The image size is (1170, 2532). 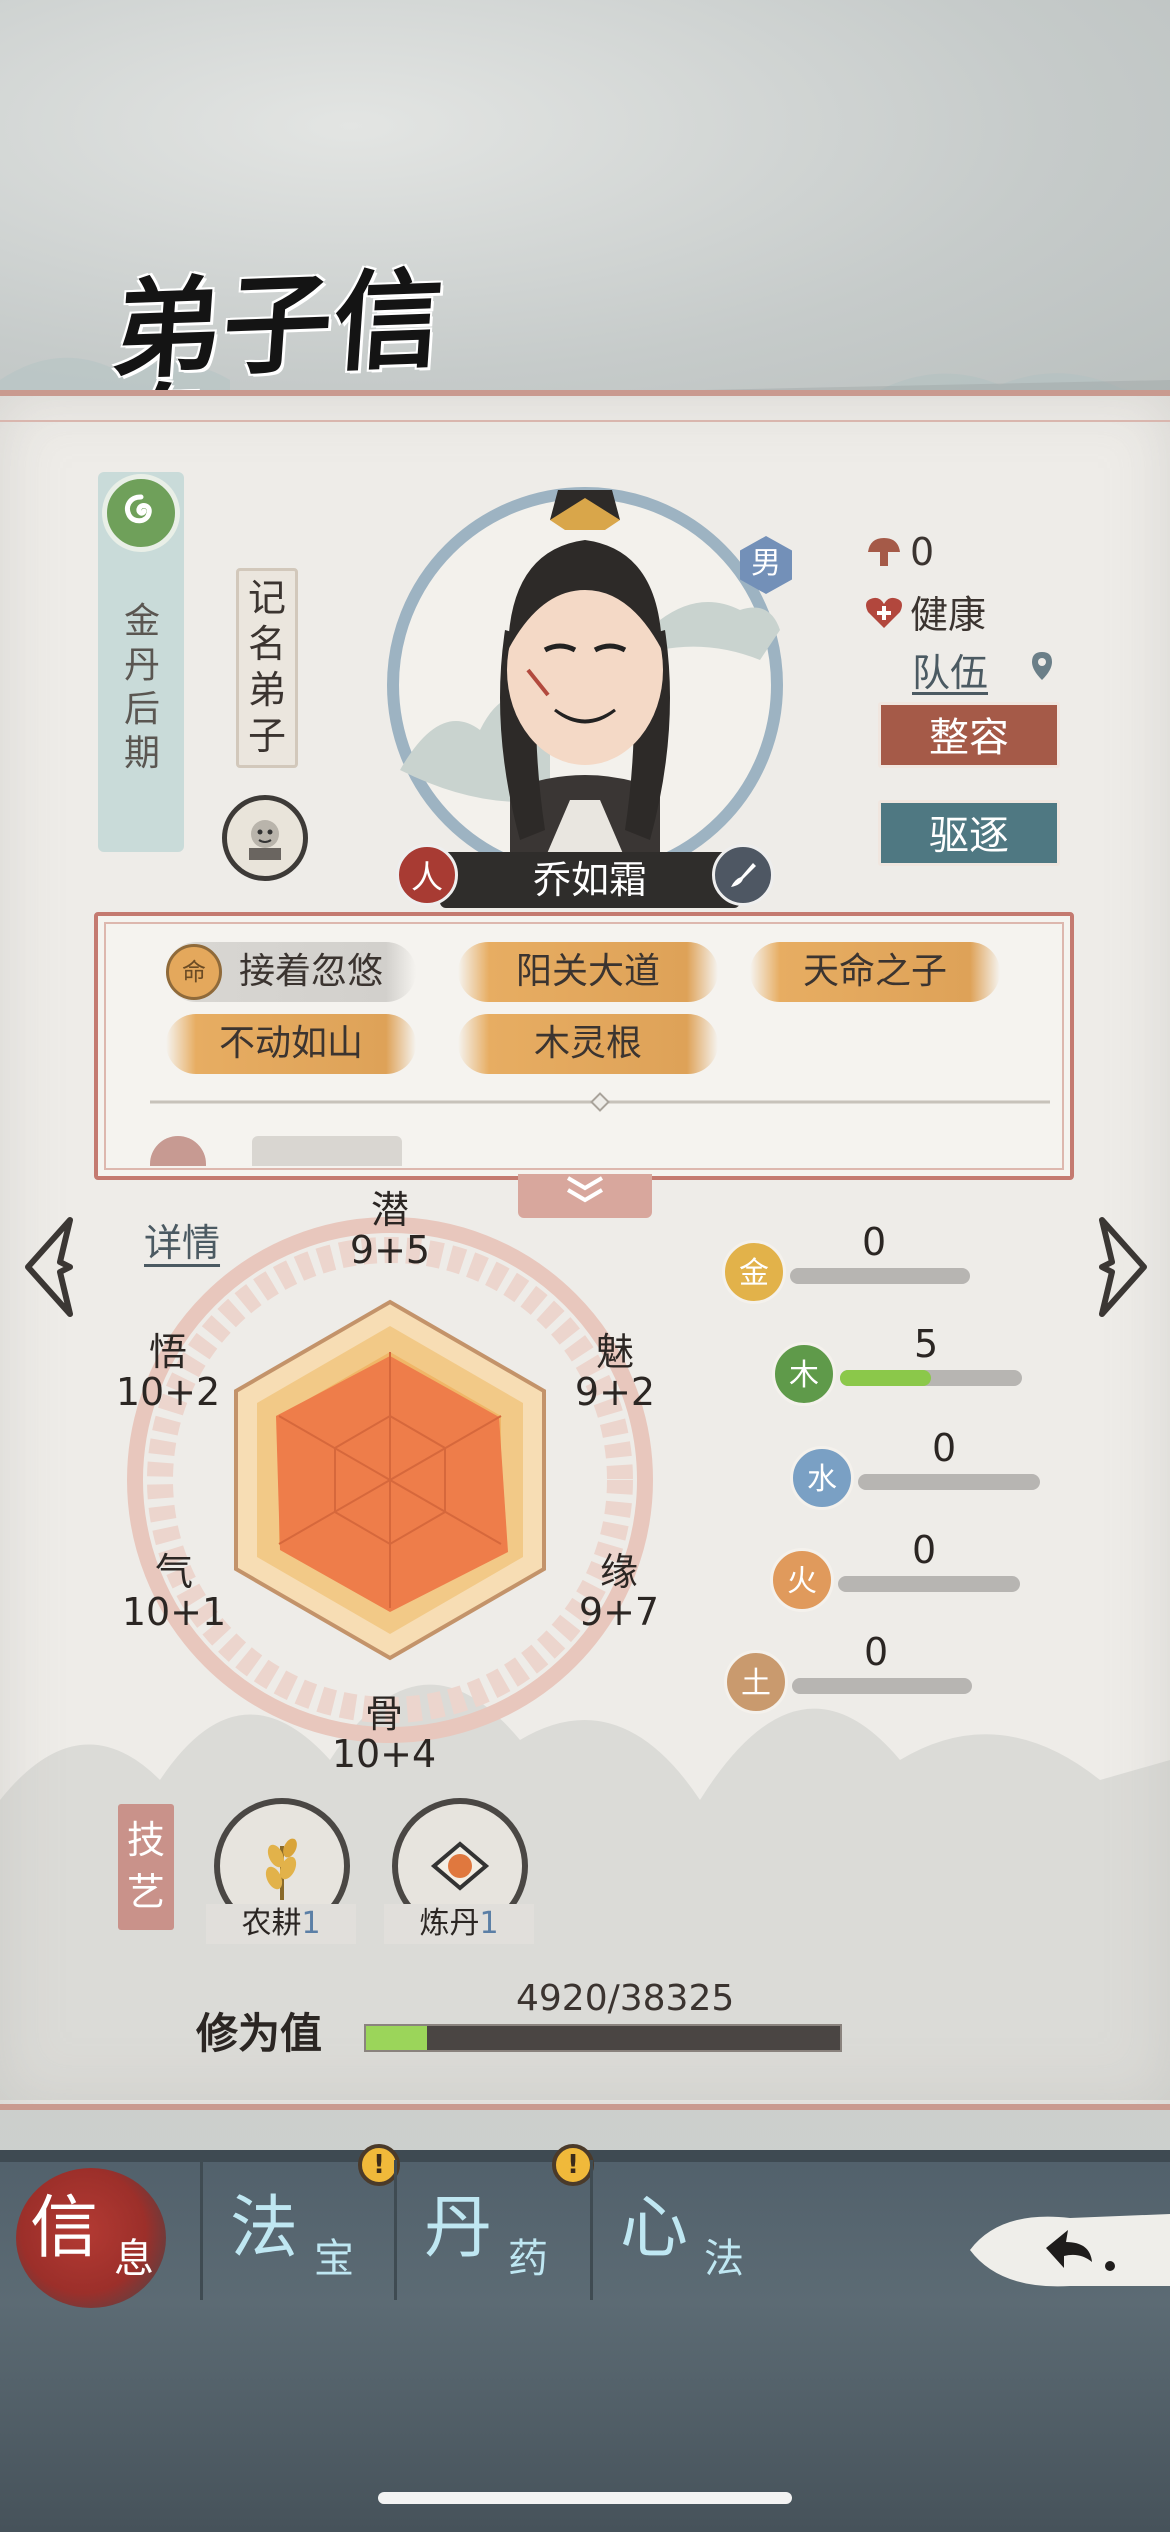 I want to click on brush-icon, so click(x=743, y=875).